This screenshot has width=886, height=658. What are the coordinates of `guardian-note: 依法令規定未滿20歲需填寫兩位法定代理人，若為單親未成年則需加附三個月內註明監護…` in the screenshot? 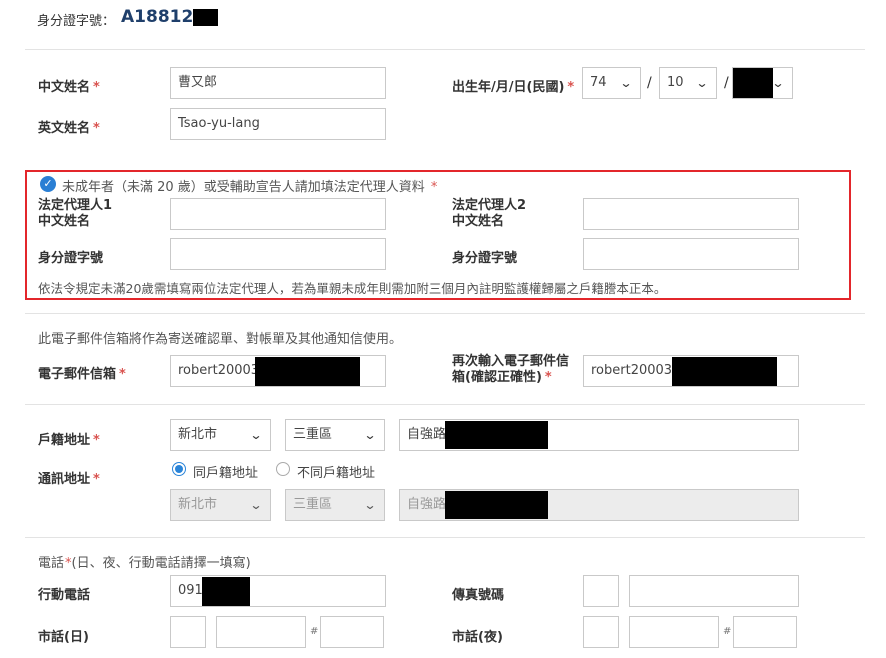 It's located at (352, 288).